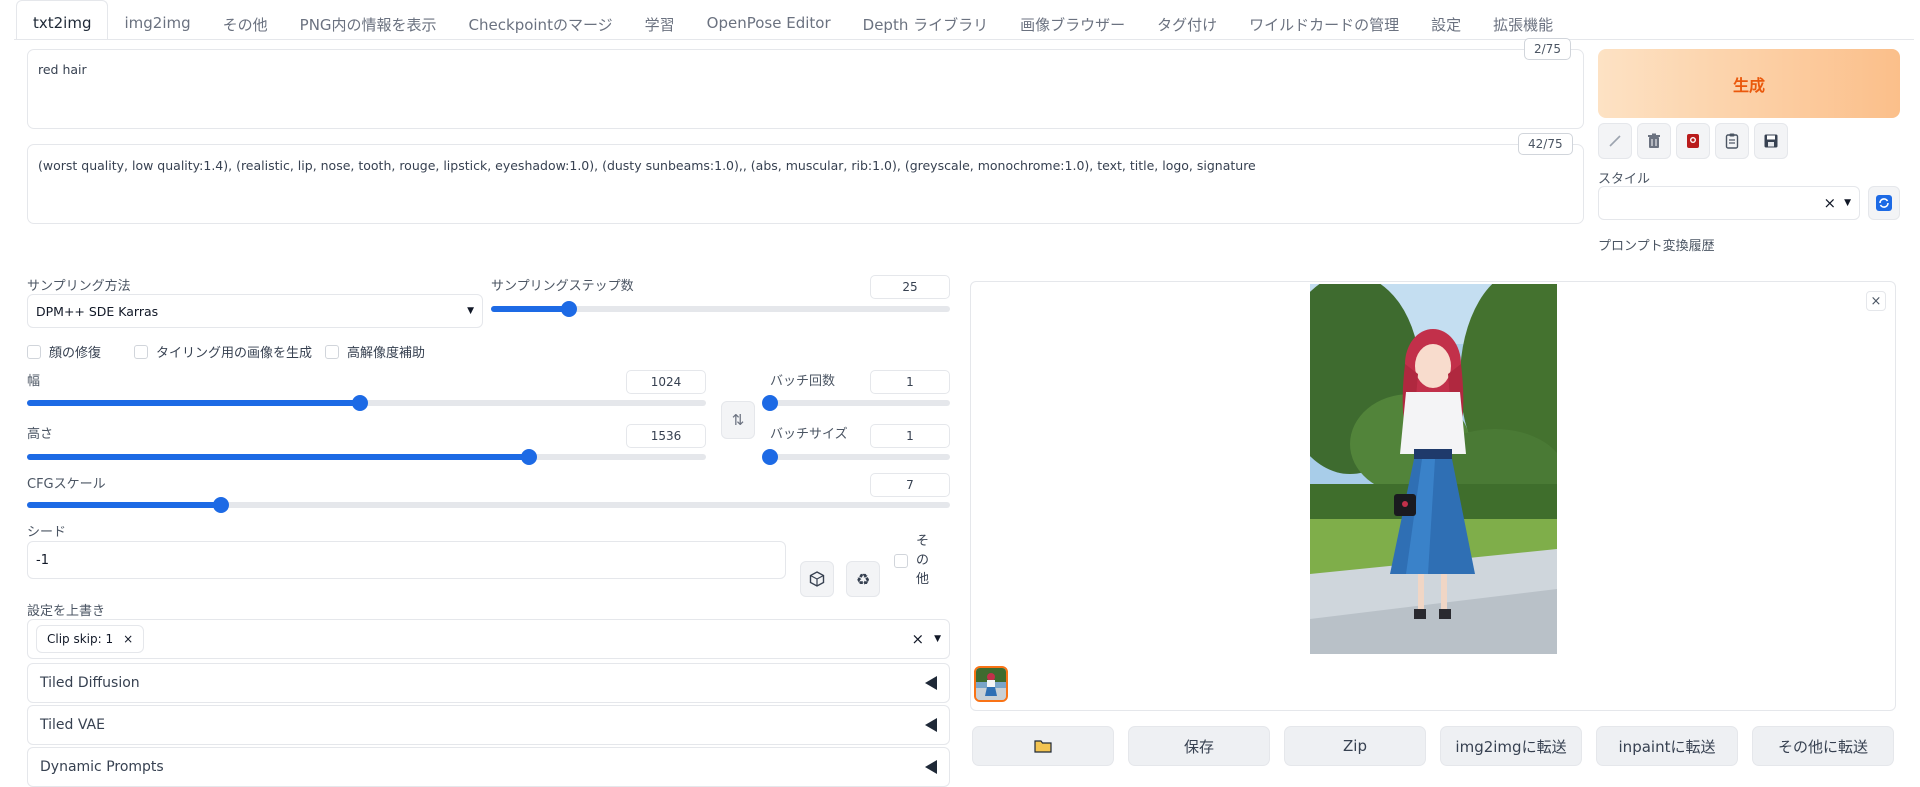  Describe the element at coordinates (803, 381) in the screenshot. I see `batch-count-label: バッチ回数` at that location.